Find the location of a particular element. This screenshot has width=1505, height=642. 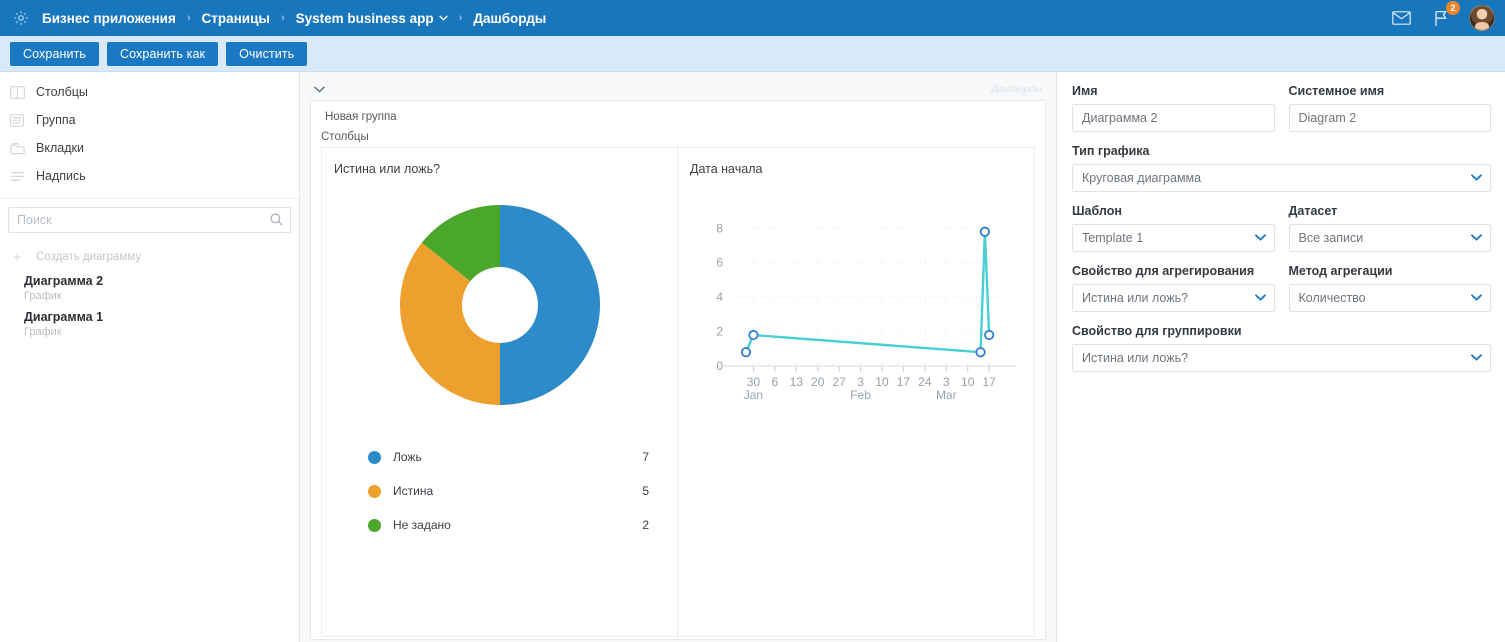

chart-type: График is located at coordinates (43, 296).